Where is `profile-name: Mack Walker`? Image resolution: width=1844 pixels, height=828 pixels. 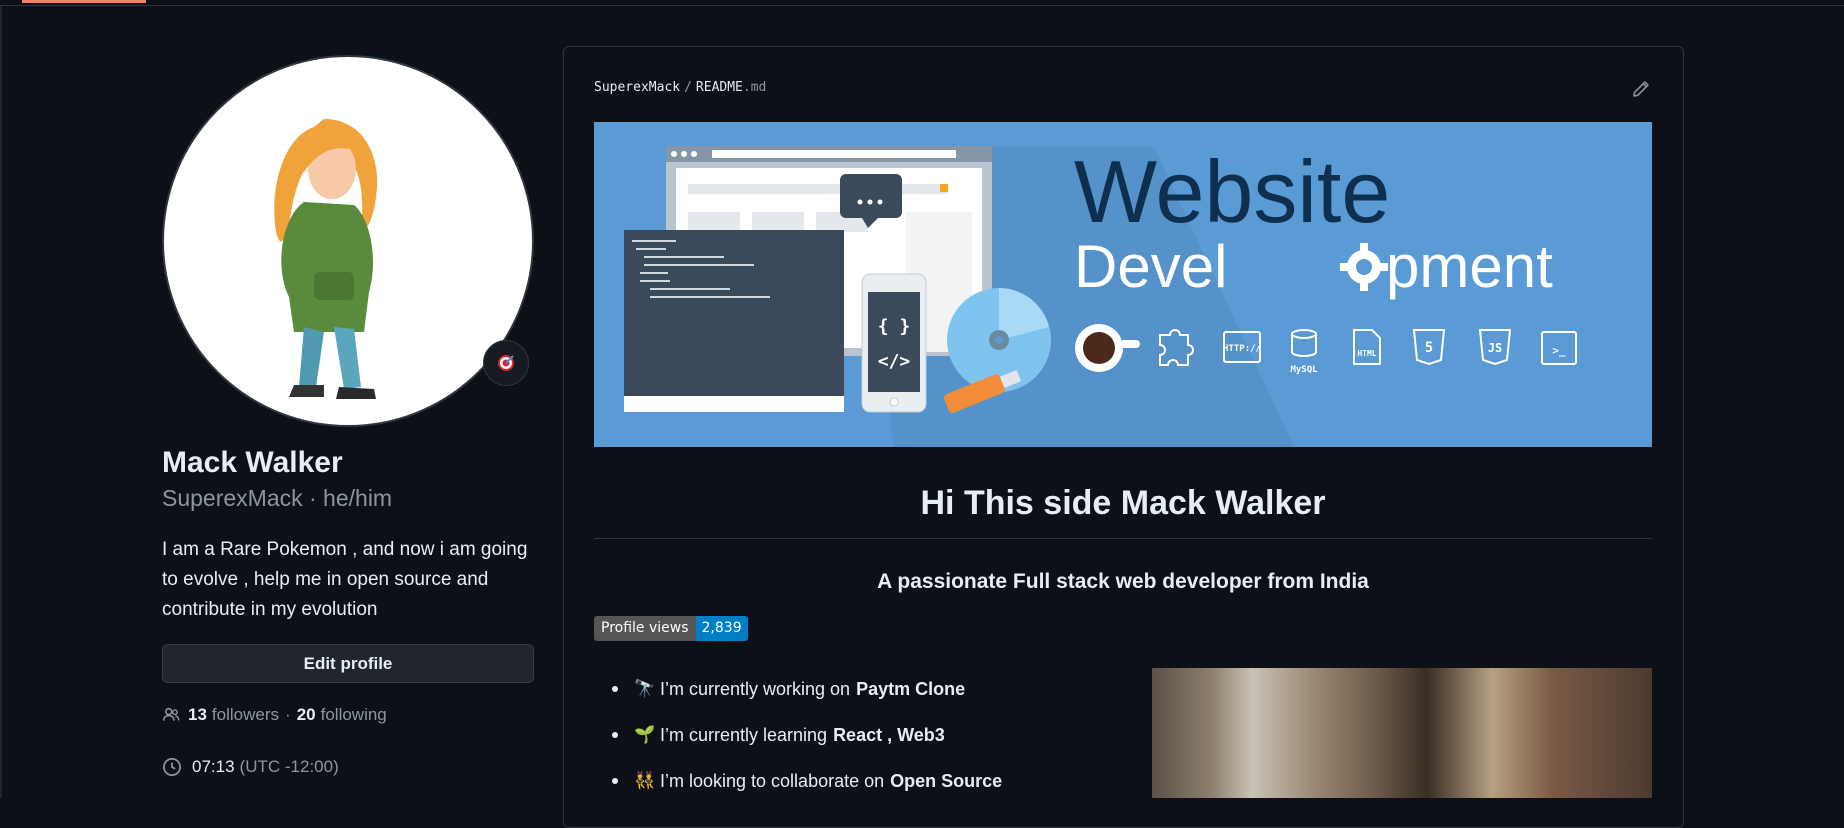
profile-name: Mack Walker is located at coordinates (252, 462).